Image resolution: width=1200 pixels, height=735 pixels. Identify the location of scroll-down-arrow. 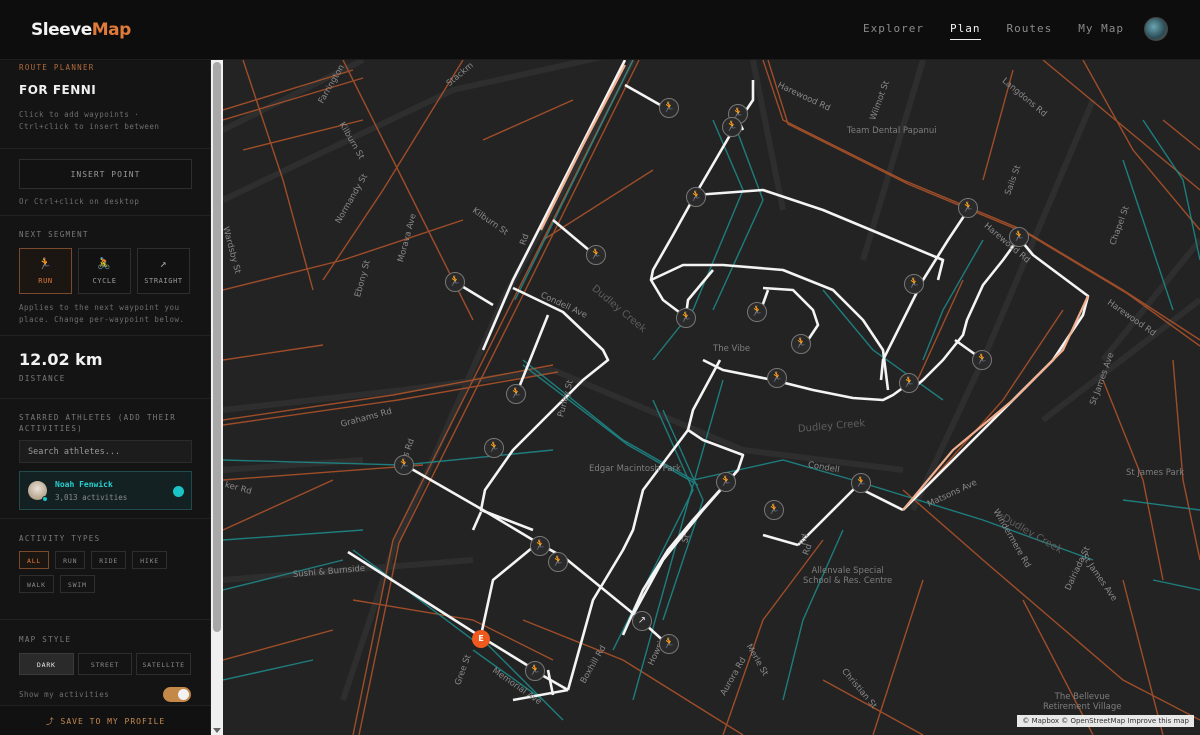
(217, 730).